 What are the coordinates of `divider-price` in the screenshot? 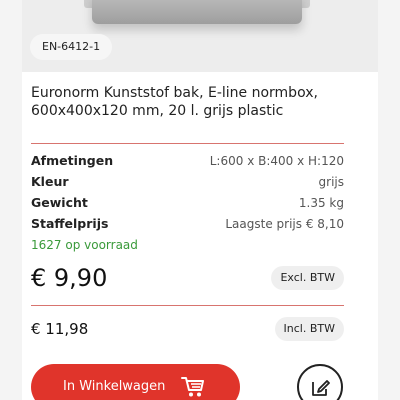 It's located at (187, 305).